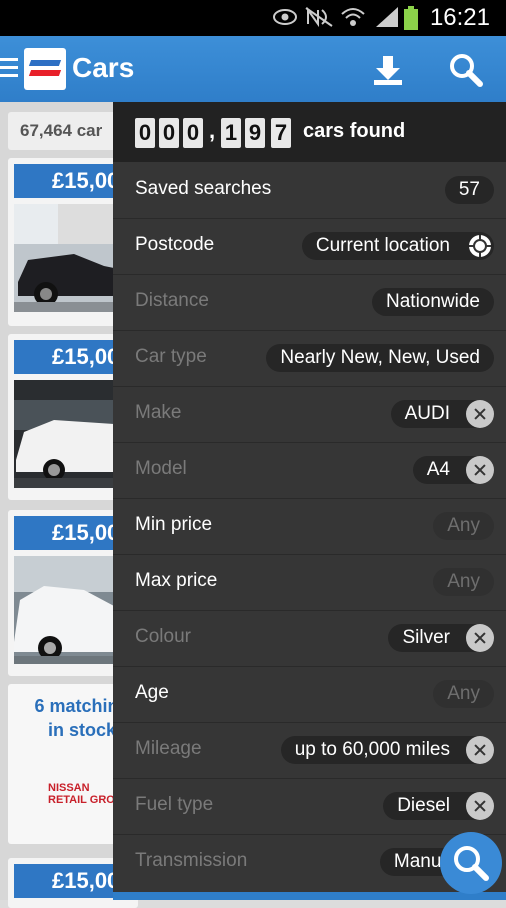  I want to click on row-max-price: Max price Any, so click(309, 582).